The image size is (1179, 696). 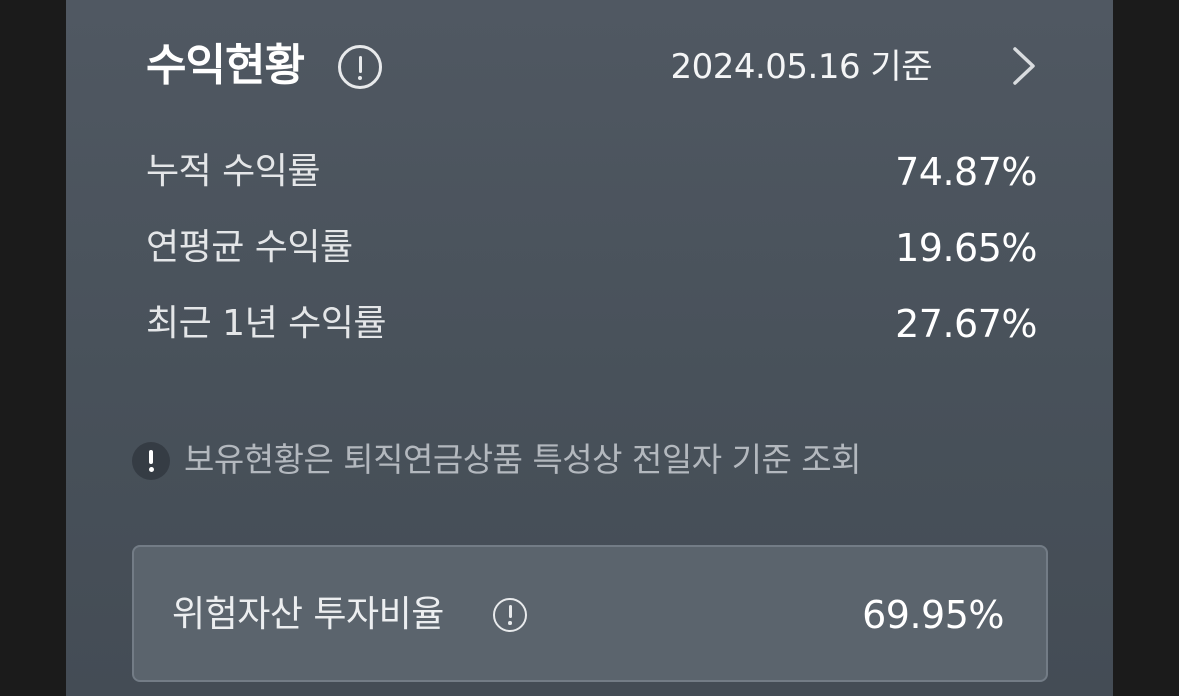 What do you see at coordinates (592, 66) in the screenshot?
I see `returns-header: 수익현황 2024.05.16 기준` at bounding box center [592, 66].